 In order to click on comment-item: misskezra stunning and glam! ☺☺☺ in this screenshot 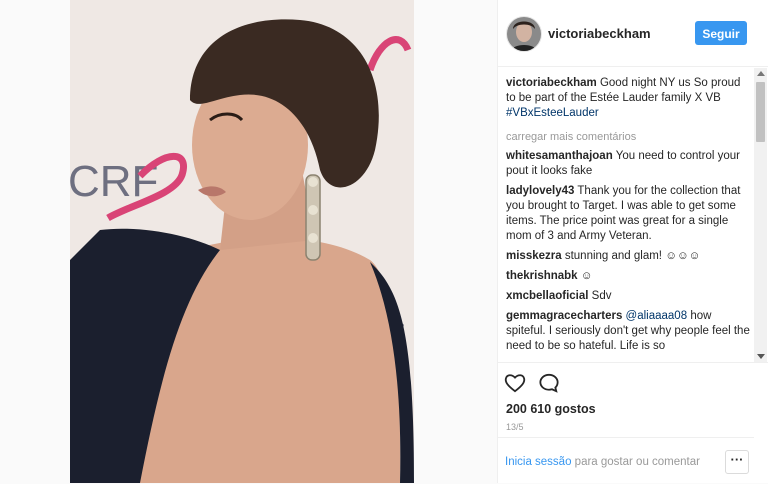, I will do `click(629, 256)`.